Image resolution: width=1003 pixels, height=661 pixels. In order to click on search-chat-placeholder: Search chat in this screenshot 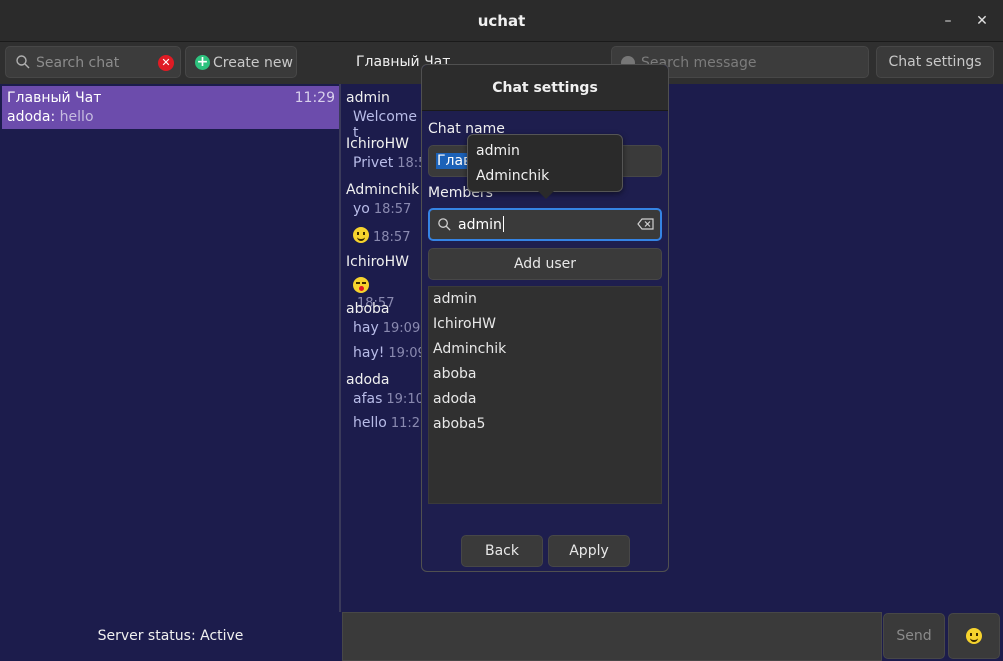, I will do `click(78, 63)`.